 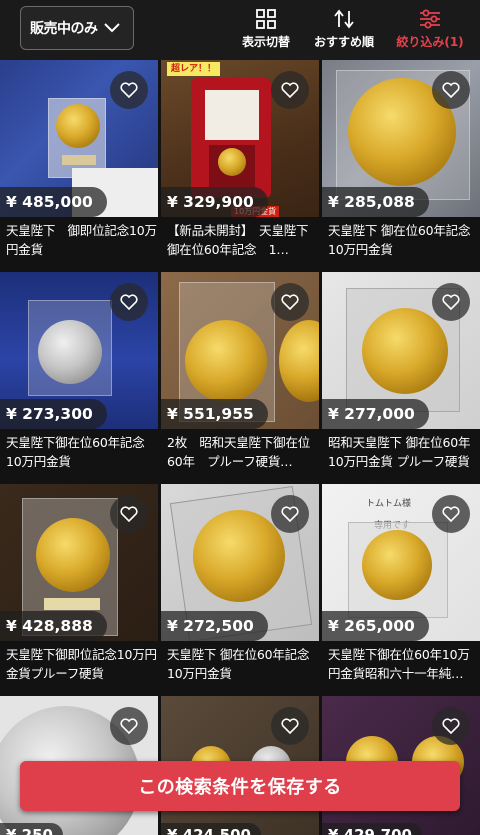 I want to click on chevron-down-icon, so click(x=112, y=28).